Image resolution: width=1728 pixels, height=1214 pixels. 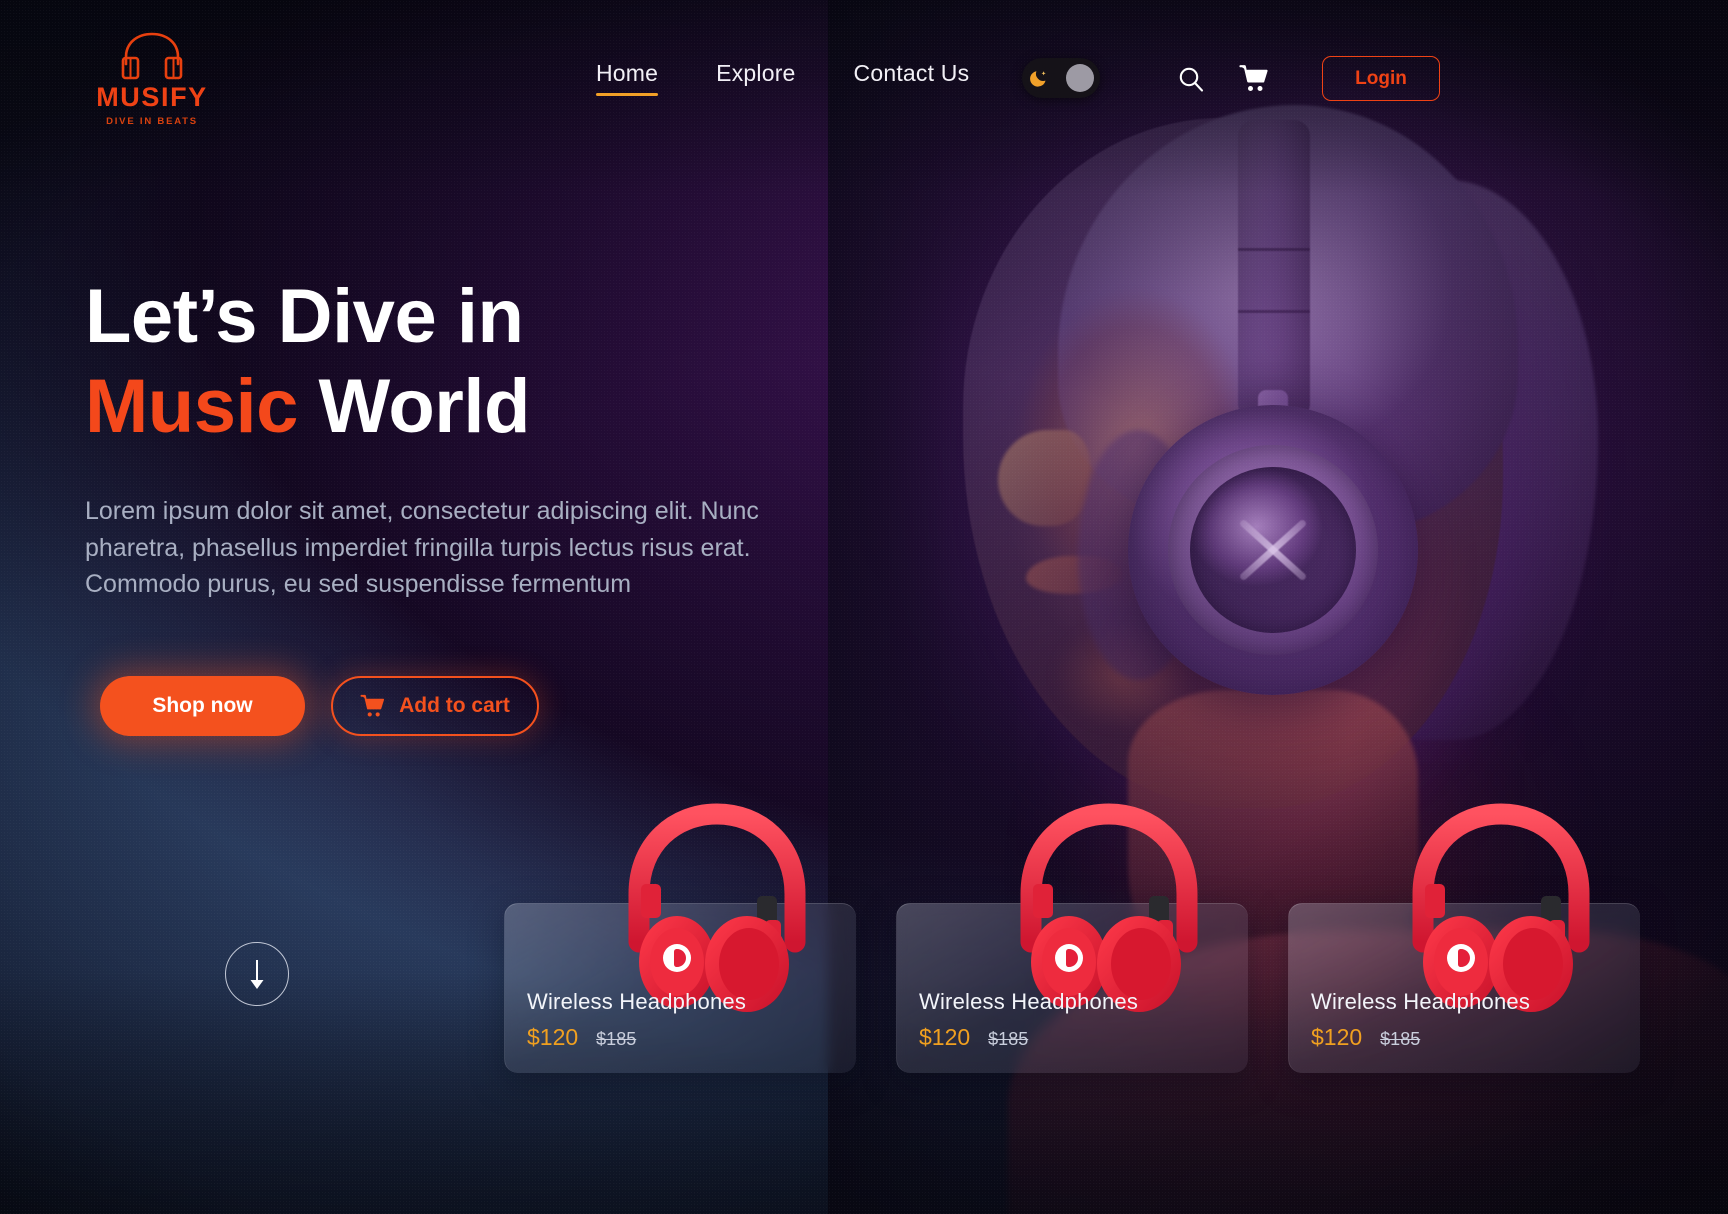 I want to click on shopping-cart-icon, so click(x=1253, y=78).